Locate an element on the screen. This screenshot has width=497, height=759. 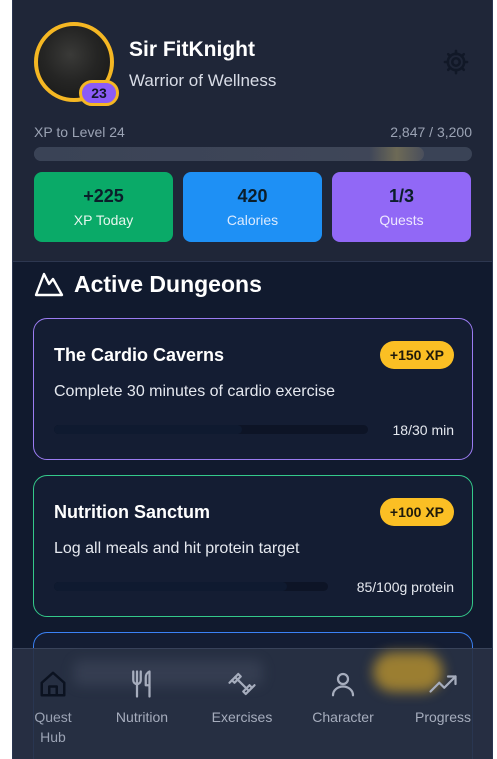
section-title: Active Dungeons is located at coordinates (168, 283).